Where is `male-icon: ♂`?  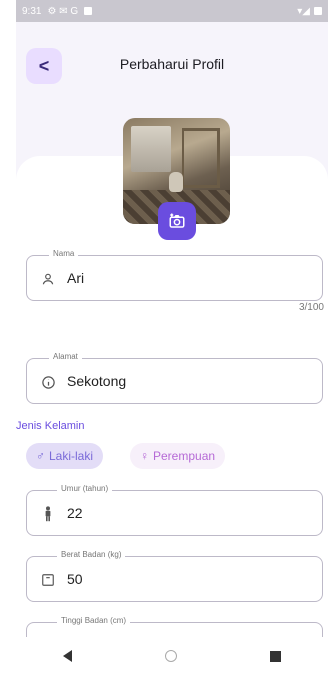 male-icon: ♂ is located at coordinates (40, 456).